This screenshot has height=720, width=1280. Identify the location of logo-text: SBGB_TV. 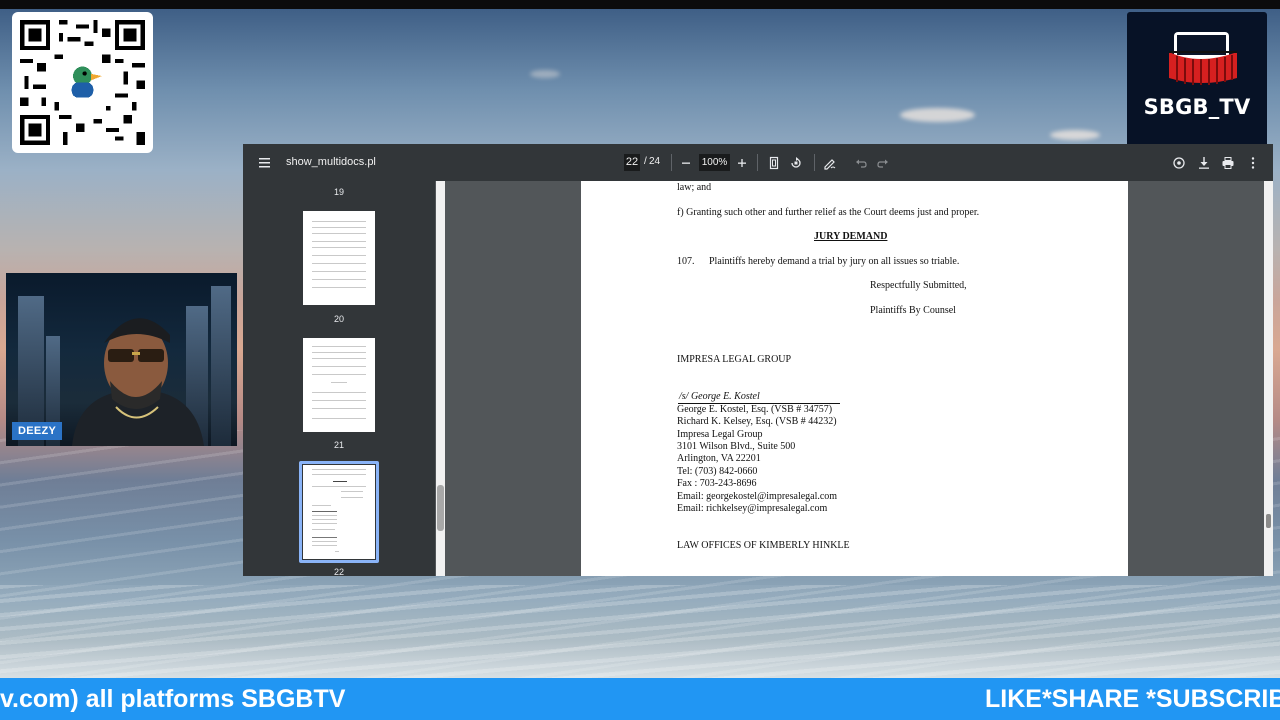
(1197, 107).